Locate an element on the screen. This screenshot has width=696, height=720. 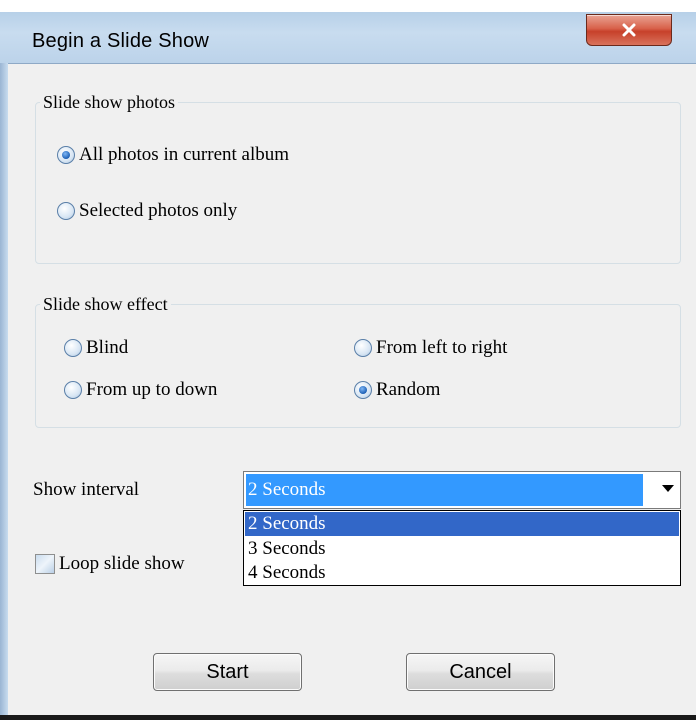
radio-selected-photos: Selected photos only is located at coordinates (147, 211).